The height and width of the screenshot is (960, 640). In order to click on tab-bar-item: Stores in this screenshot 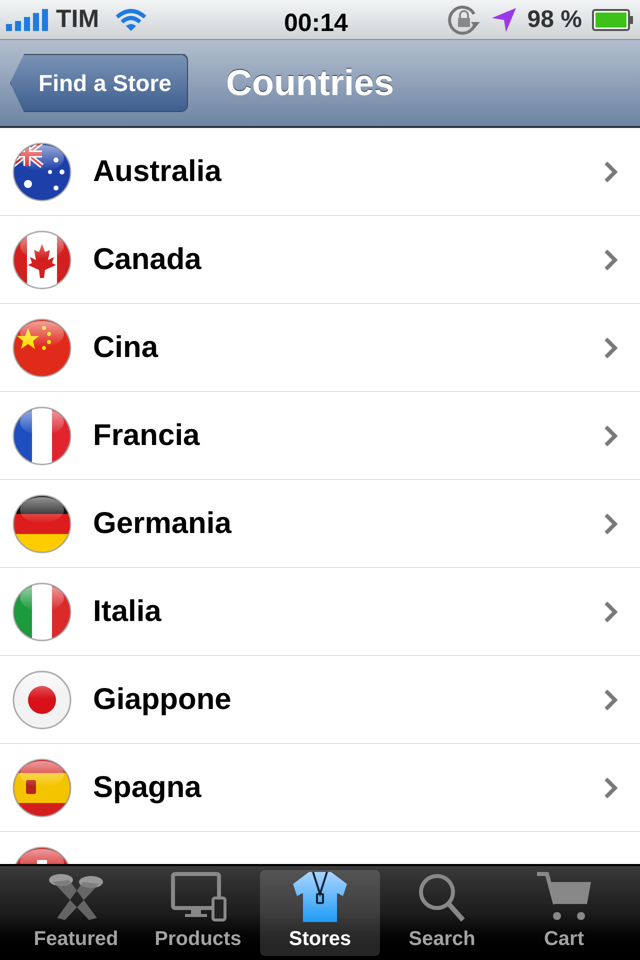, I will do `click(320, 913)`.